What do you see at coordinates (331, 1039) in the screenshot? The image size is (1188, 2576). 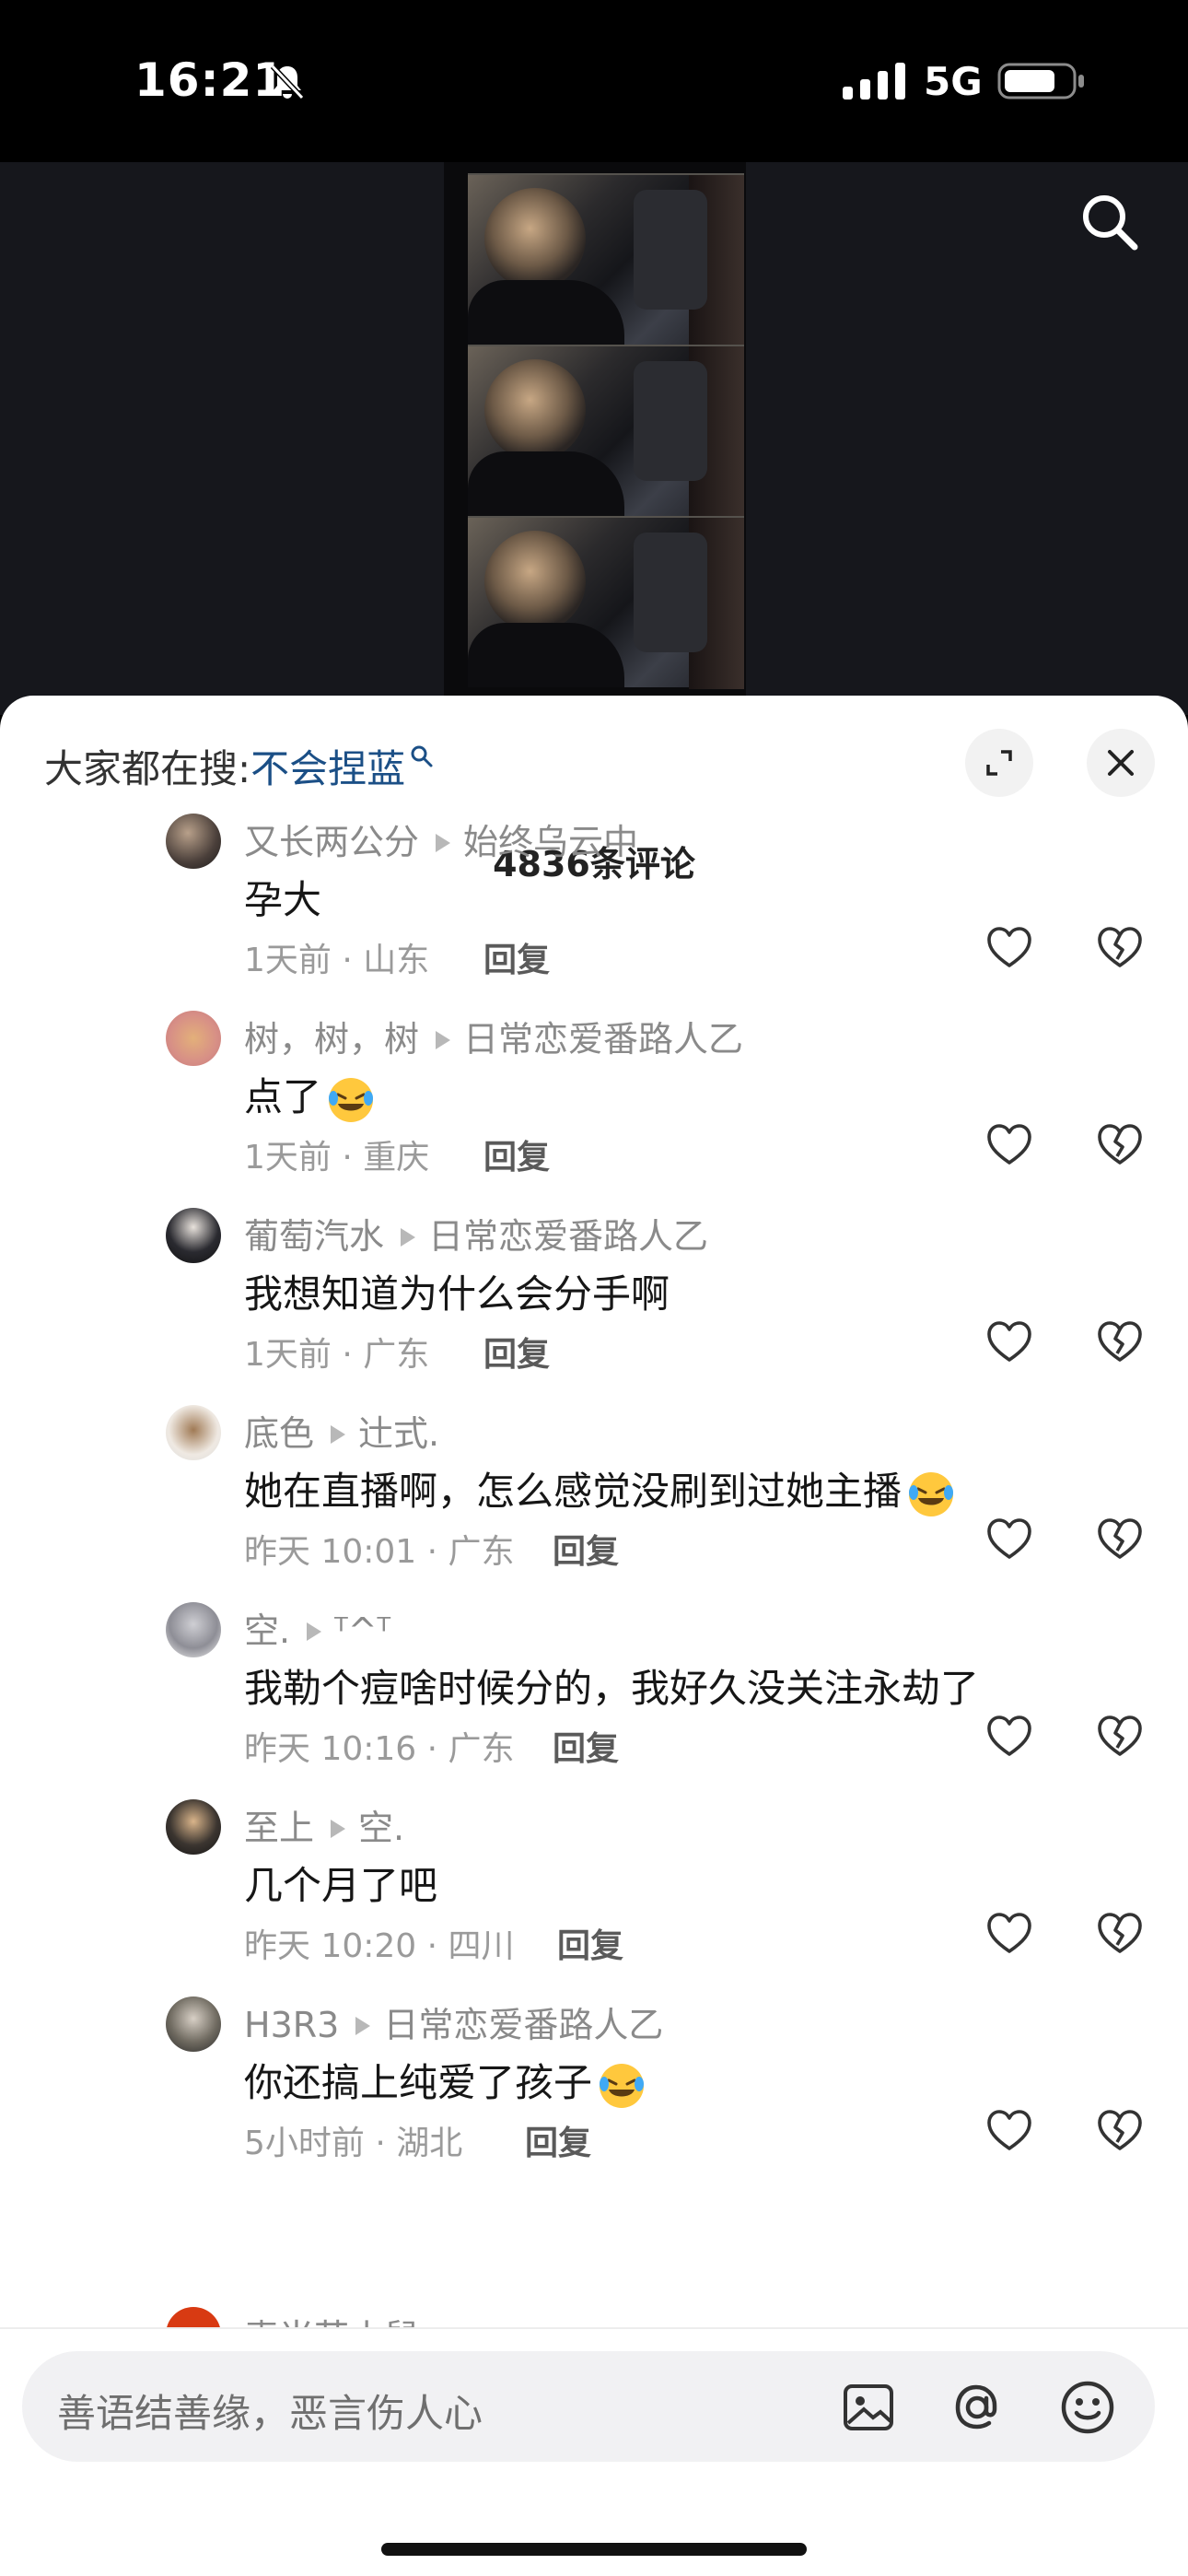 I see `comment-author: 树，树，树` at bounding box center [331, 1039].